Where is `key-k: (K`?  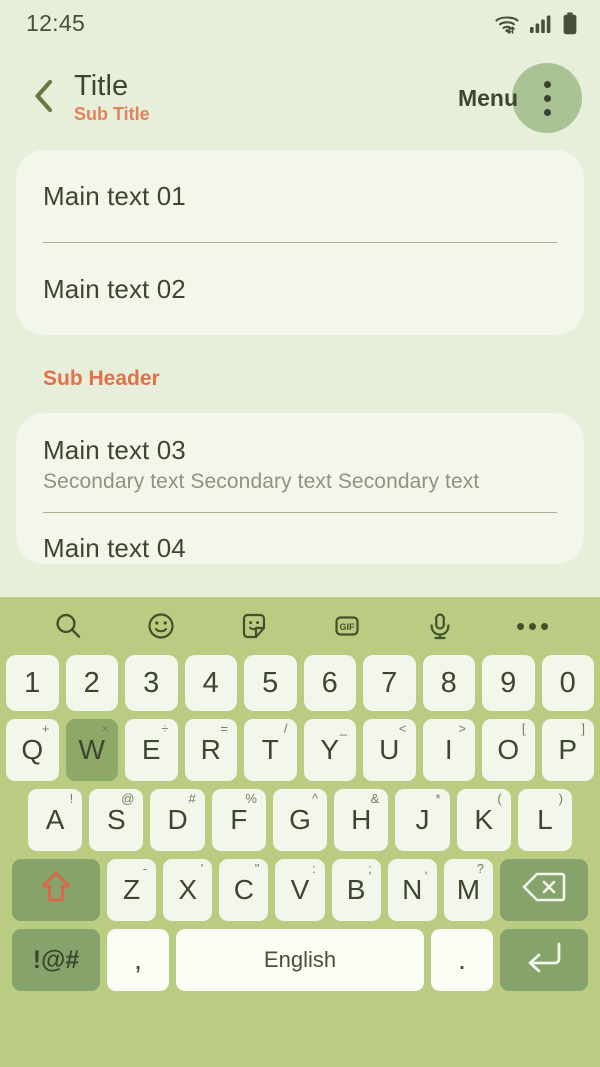
key-k: (K is located at coordinates (483, 820).